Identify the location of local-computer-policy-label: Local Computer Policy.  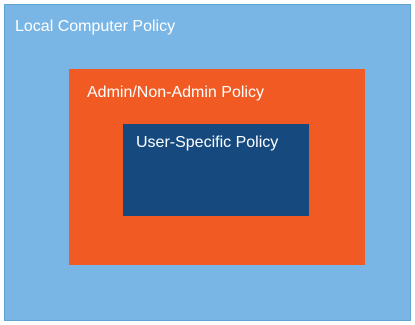
(95, 26).